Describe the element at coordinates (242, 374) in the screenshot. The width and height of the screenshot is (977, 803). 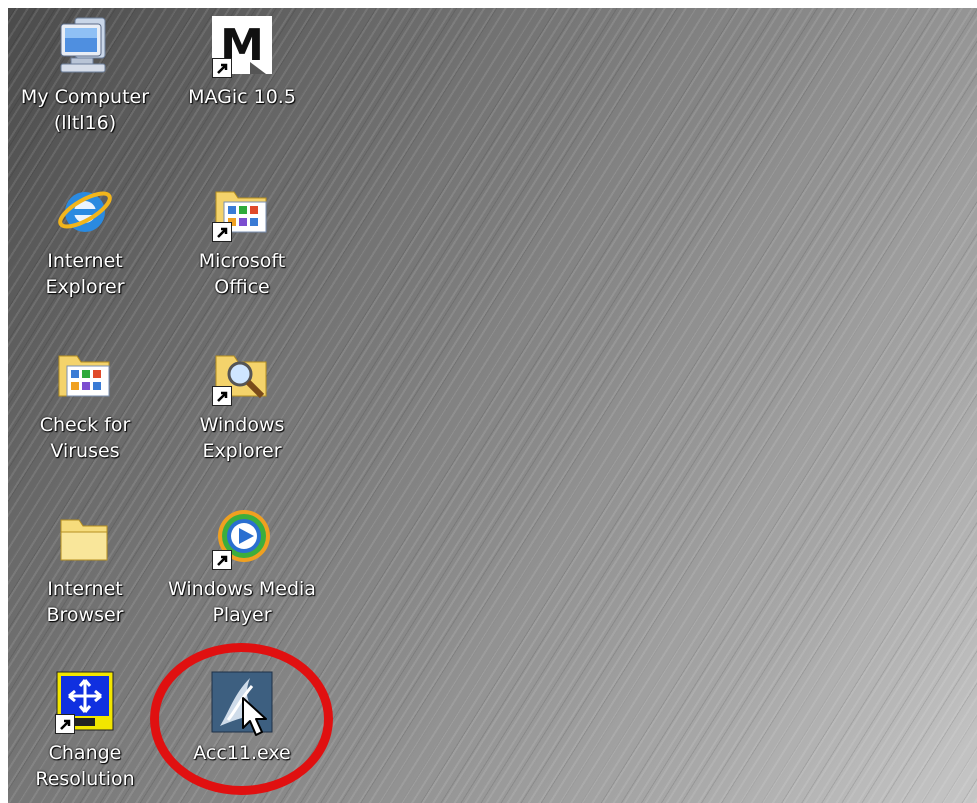
I see `windows-explorer-icon` at that location.